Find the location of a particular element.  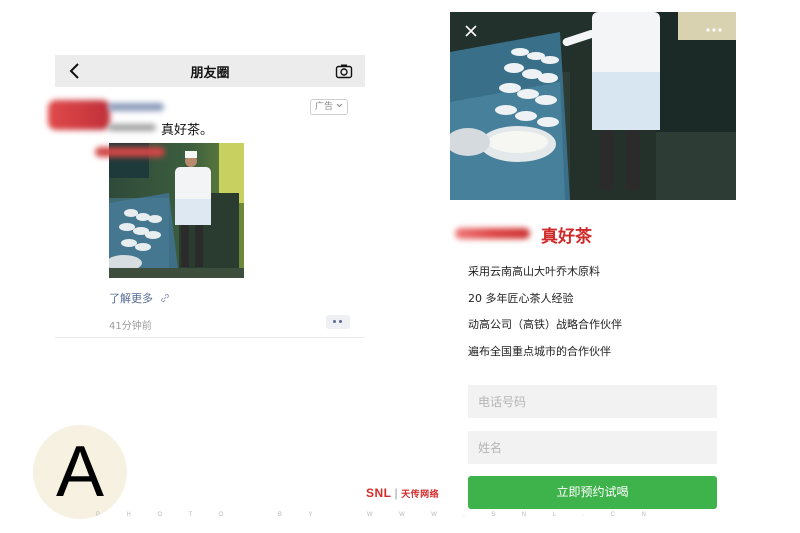

moments-header: 朋友圈 is located at coordinates (210, 71).